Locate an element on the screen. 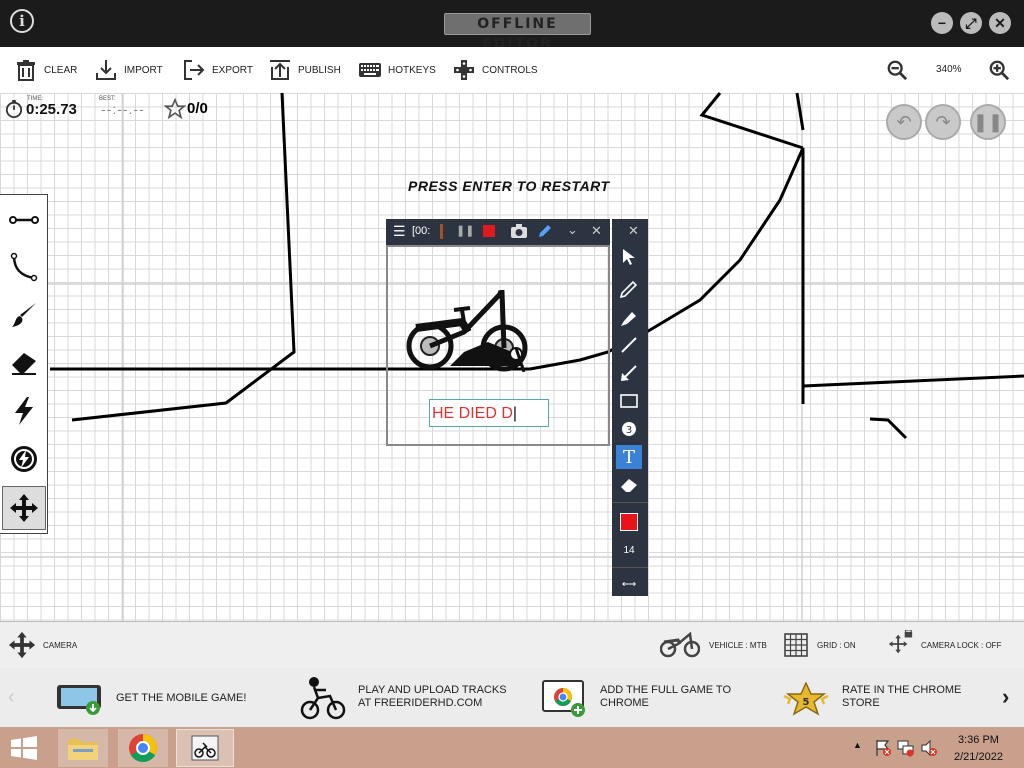  grid-label: GRID : ON is located at coordinates (836, 645).